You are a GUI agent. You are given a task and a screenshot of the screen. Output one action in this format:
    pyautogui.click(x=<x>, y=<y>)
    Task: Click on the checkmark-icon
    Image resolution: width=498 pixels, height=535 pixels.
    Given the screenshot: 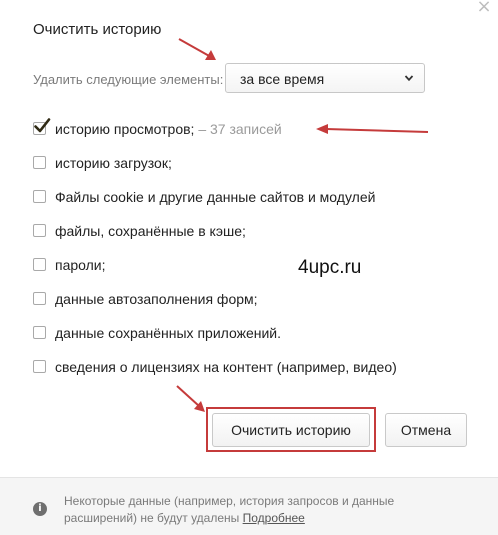 What is the action you would take?
    pyautogui.click(x=42, y=125)
    